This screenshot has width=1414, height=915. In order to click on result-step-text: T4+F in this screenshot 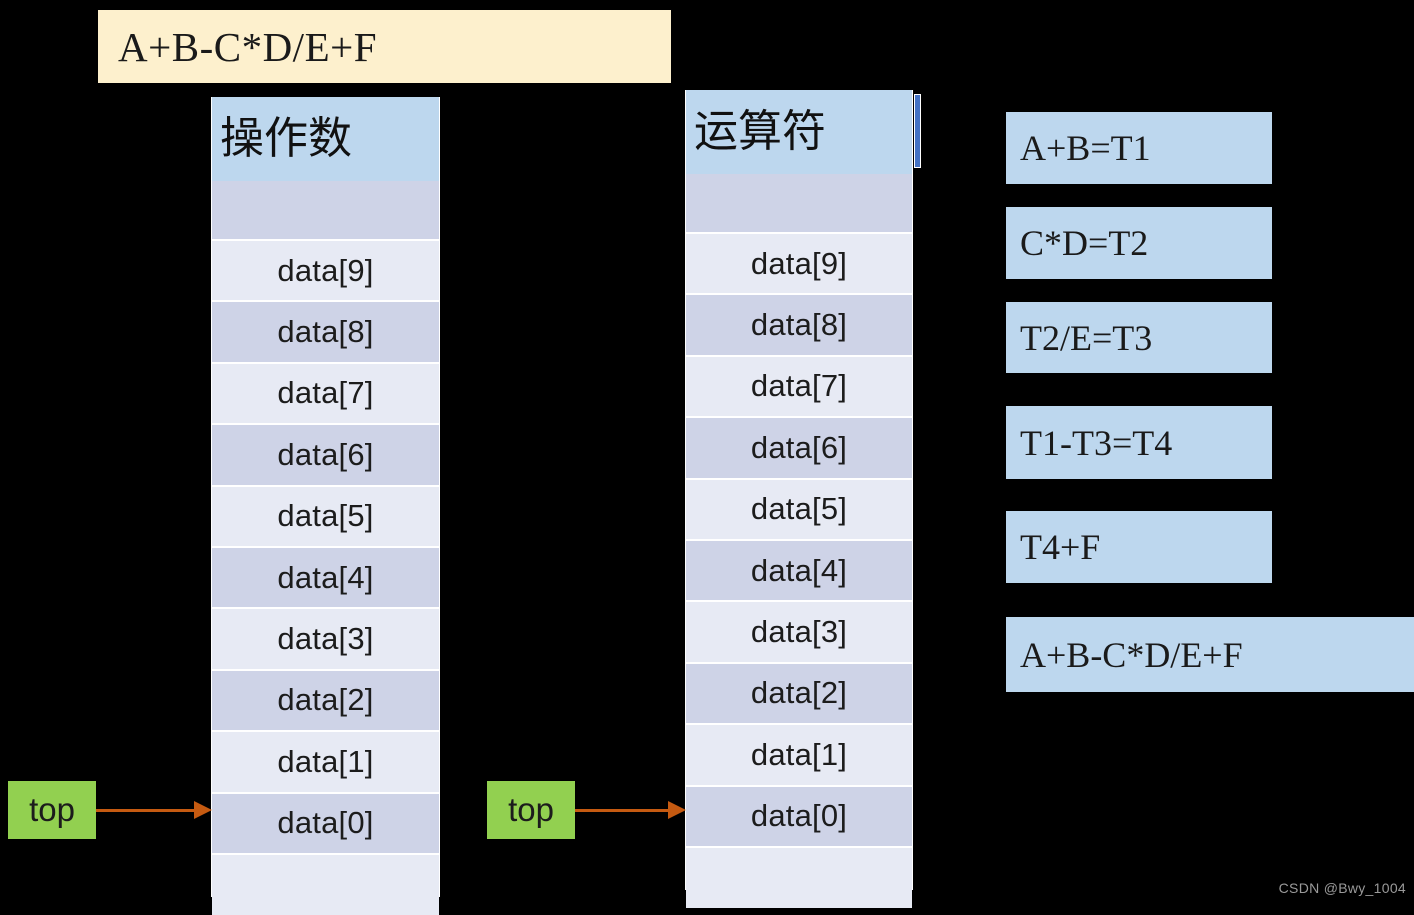, I will do `click(1060, 547)`.